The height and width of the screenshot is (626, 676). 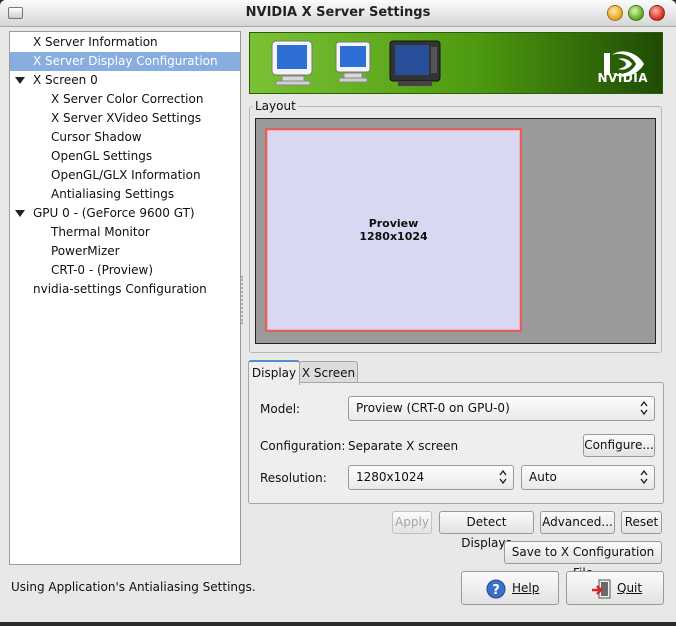 I want to click on sidebar-item-label: OpenGL Settings, so click(x=102, y=156).